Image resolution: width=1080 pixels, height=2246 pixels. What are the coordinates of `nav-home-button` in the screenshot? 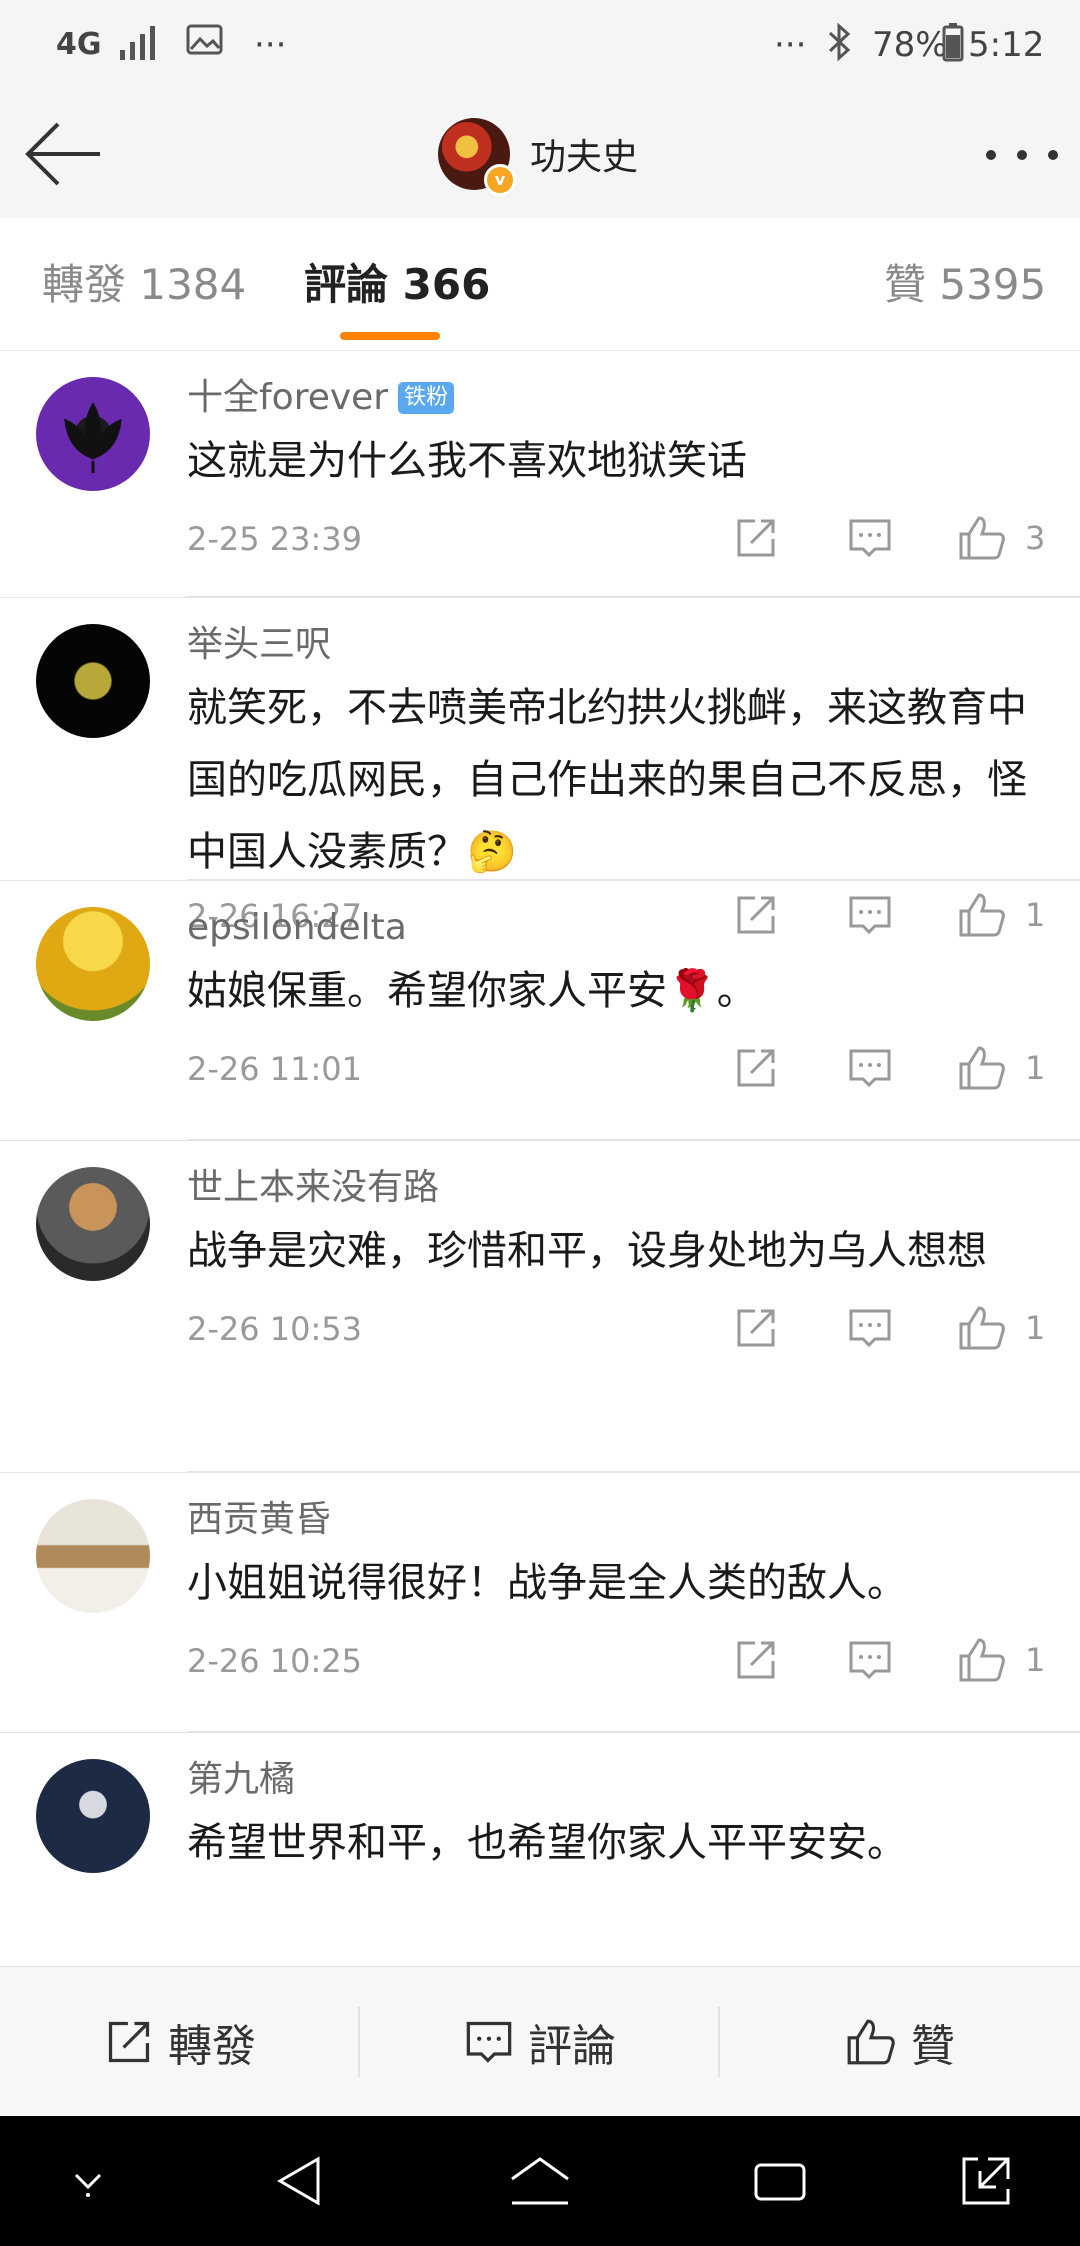 It's located at (540, 2181).